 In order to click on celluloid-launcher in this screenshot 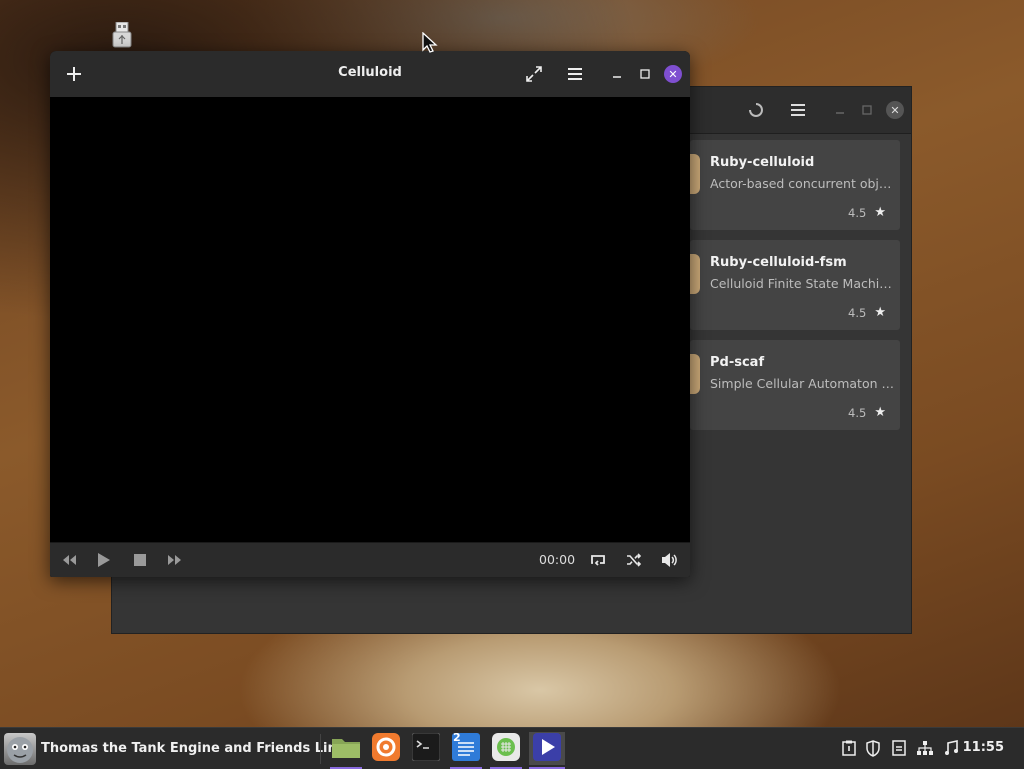, I will do `click(547, 750)`.